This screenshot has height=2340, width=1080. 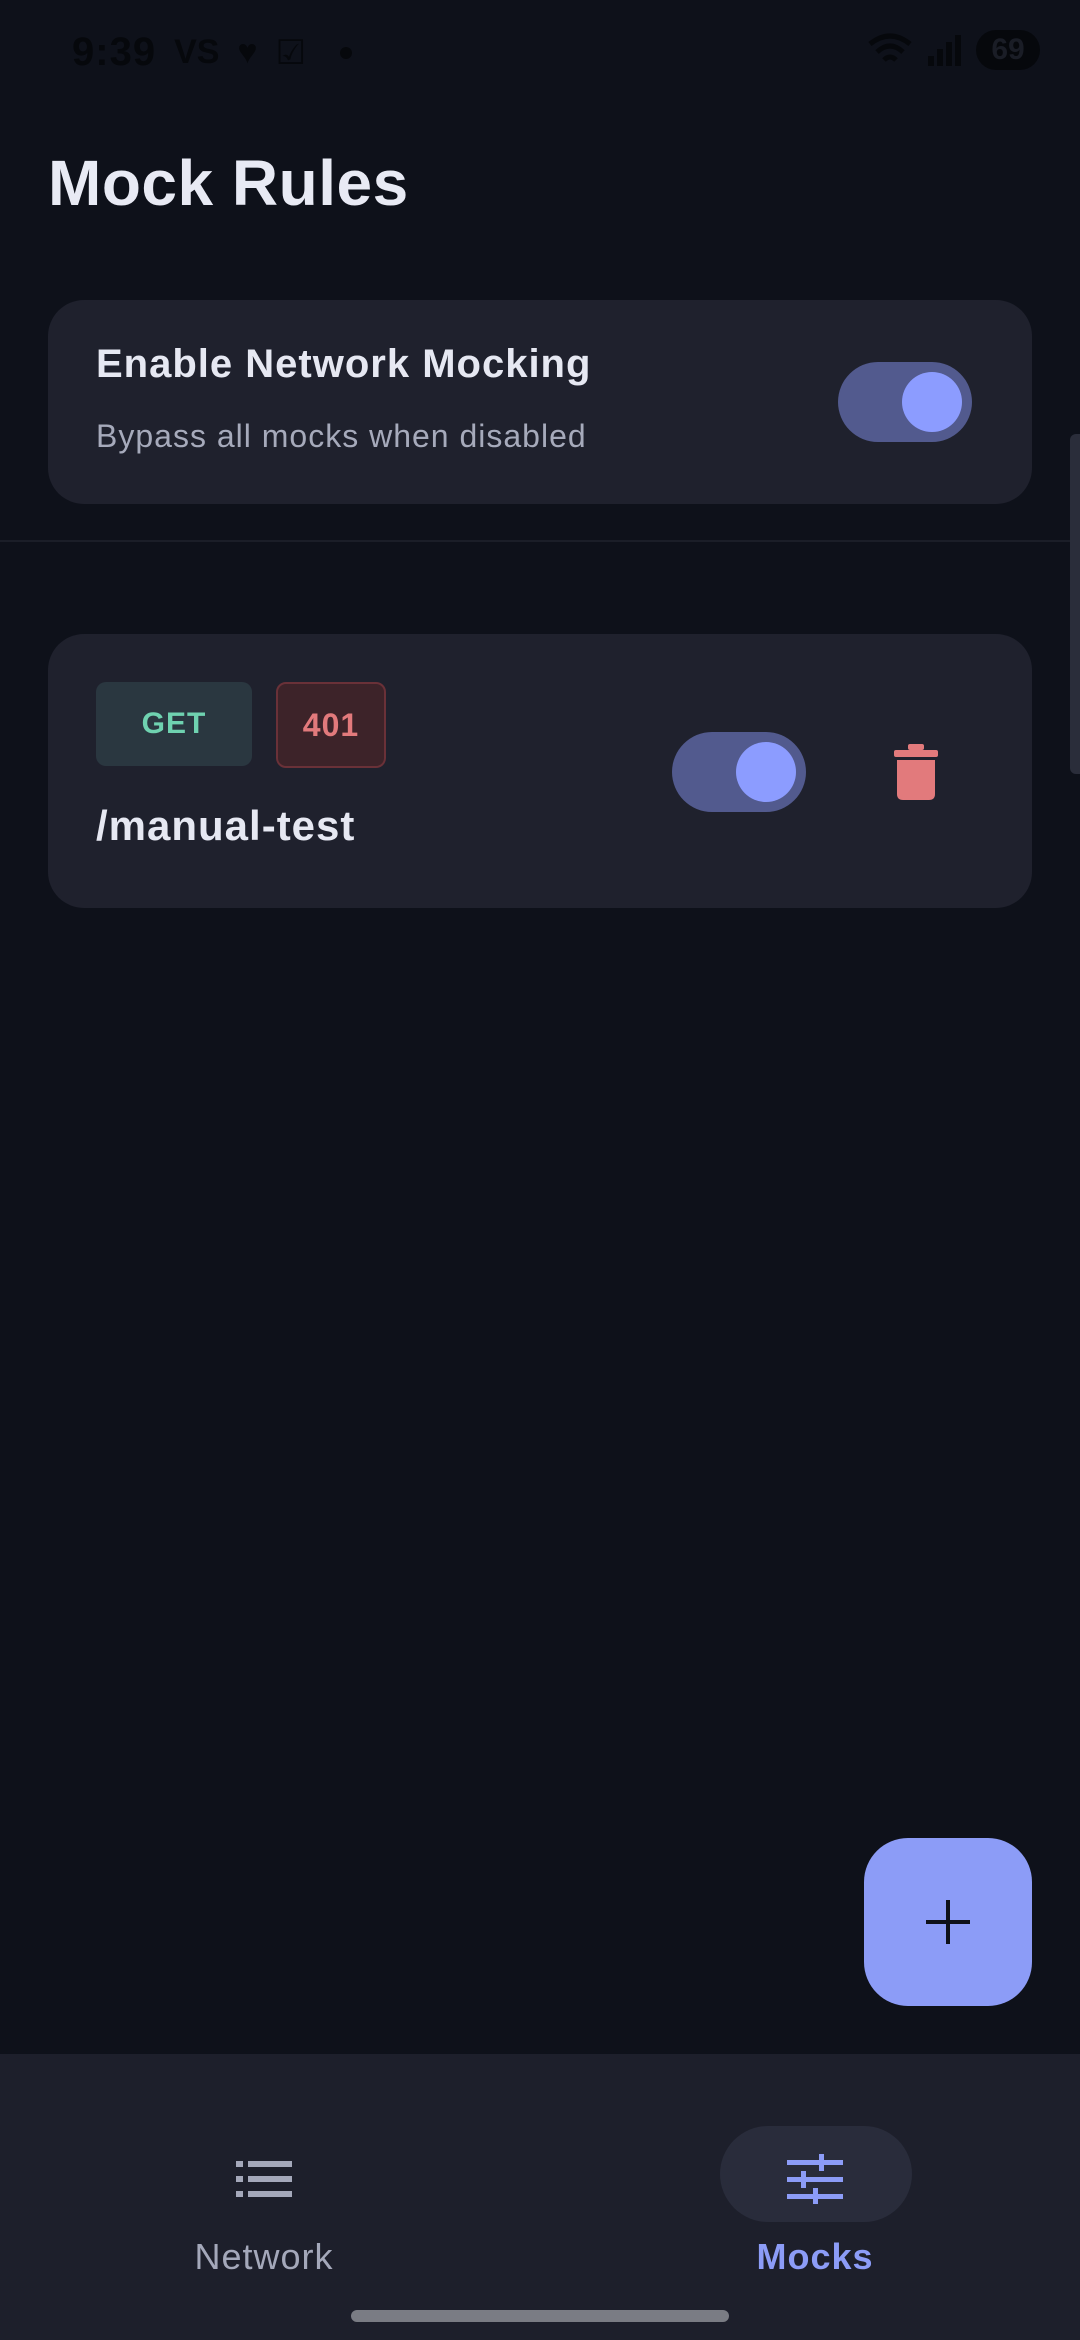 I want to click on nav-item-mocks: Mocks, so click(x=815, y=2183).